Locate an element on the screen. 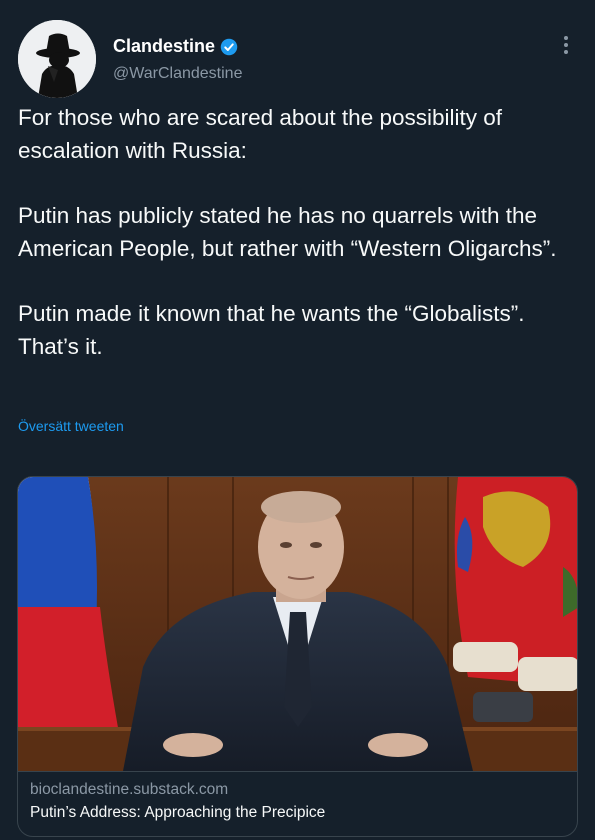  verified-badge-icon is located at coordinates (229, 46).